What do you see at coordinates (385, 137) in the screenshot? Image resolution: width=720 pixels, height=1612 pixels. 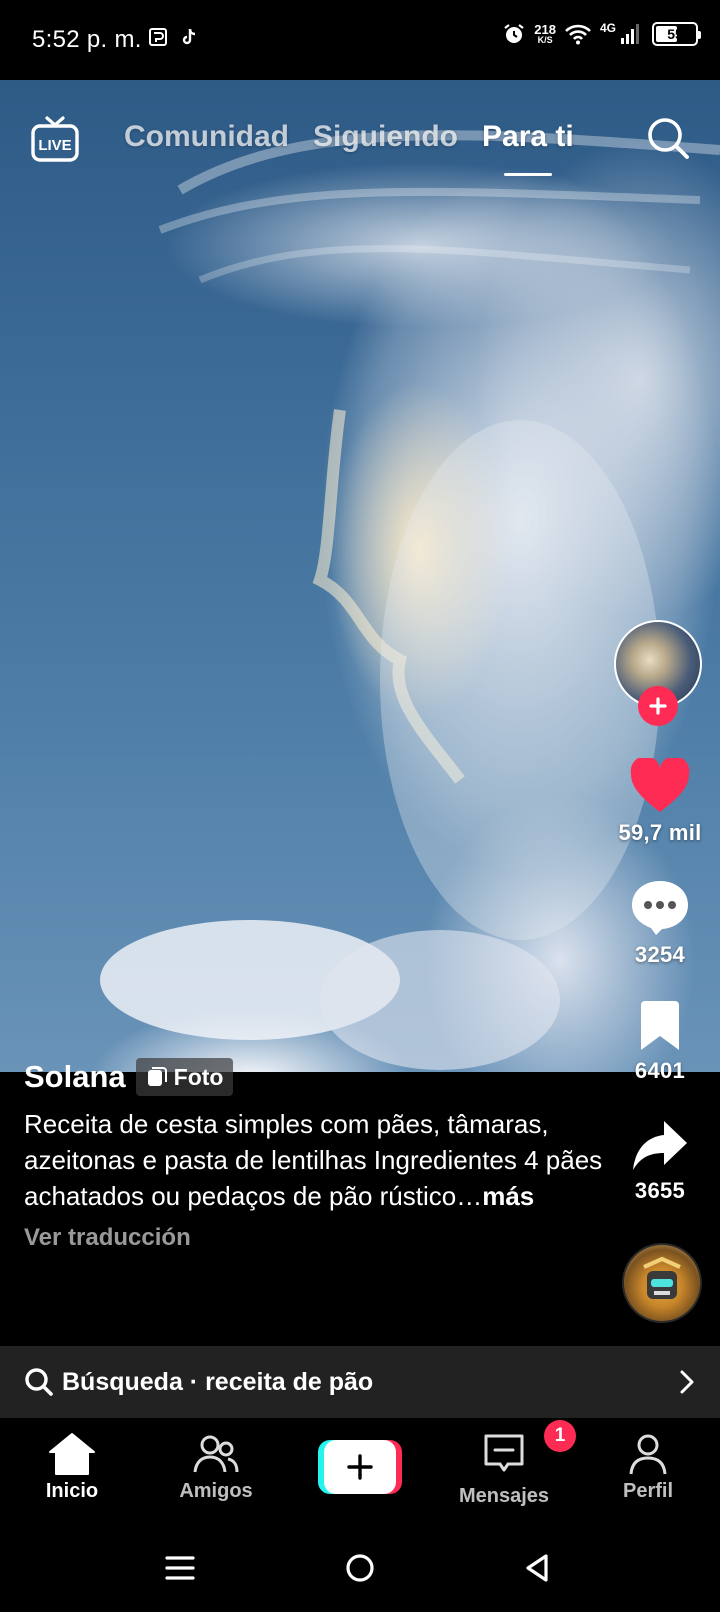 I see `tab-siguiendo: Siguiendo` at bounding box center [385, 137].